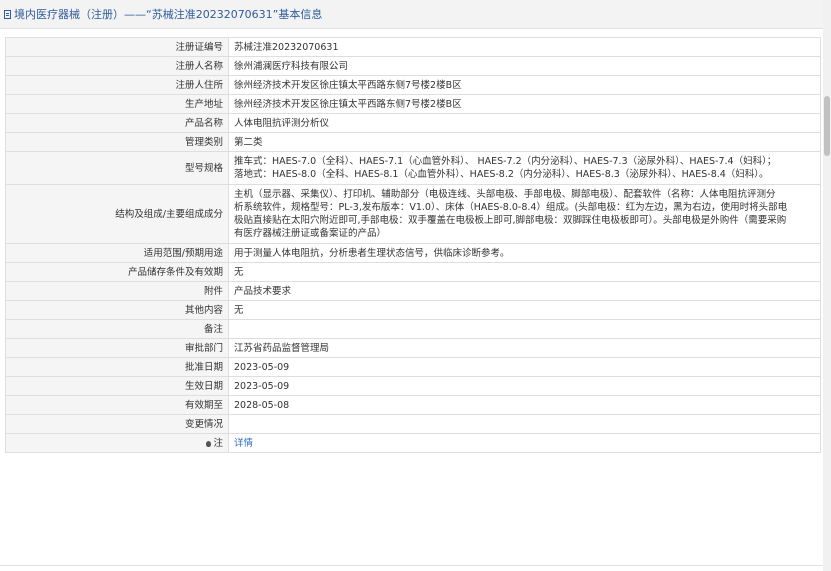  What do you see at coordinates (524, 47) in the screenshot?
I see `row-value: 苏械注准20232070631` at bounding box center [524, 47].